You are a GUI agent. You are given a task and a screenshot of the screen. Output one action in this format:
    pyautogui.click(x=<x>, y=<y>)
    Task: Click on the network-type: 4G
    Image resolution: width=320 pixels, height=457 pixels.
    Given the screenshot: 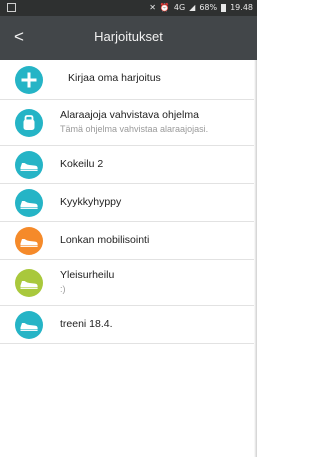 What is the action you would take?
    pyautogui.click(x=179, y=7)
    